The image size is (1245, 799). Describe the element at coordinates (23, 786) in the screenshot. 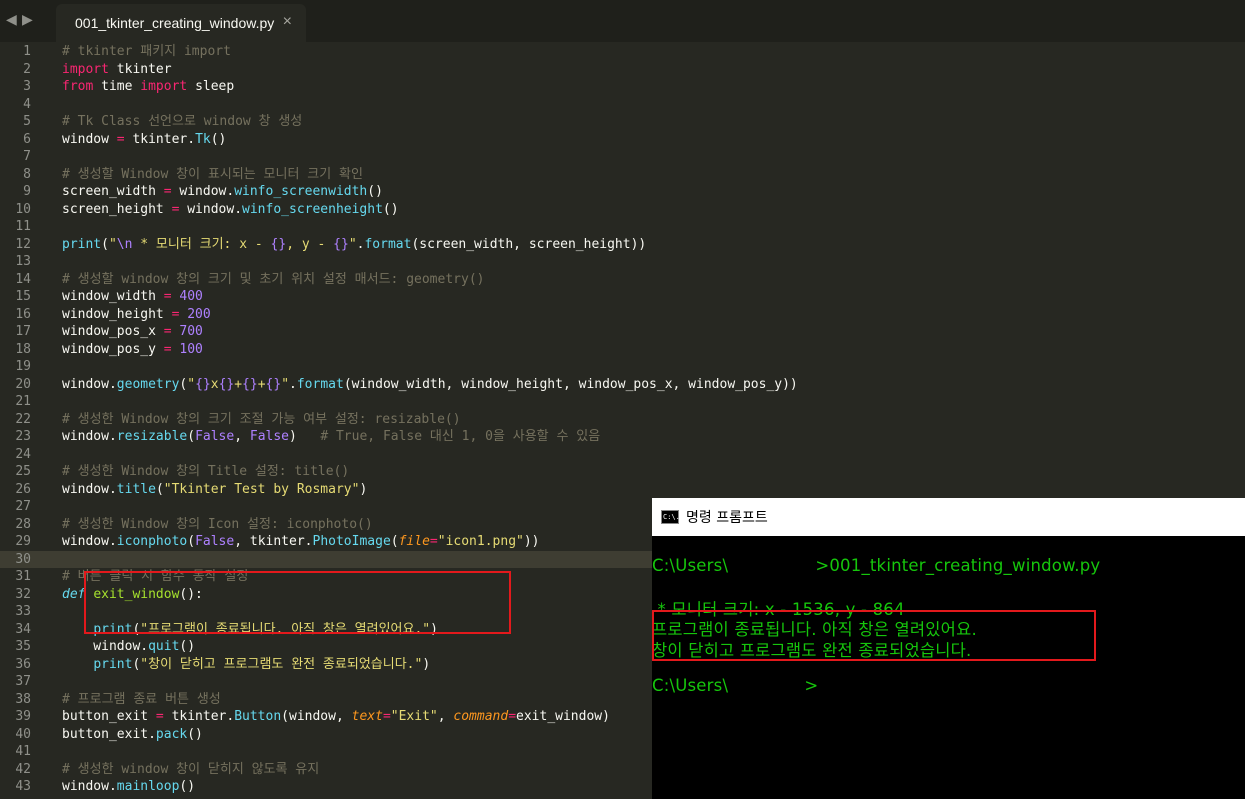

I see `line-number: 43` at that location.